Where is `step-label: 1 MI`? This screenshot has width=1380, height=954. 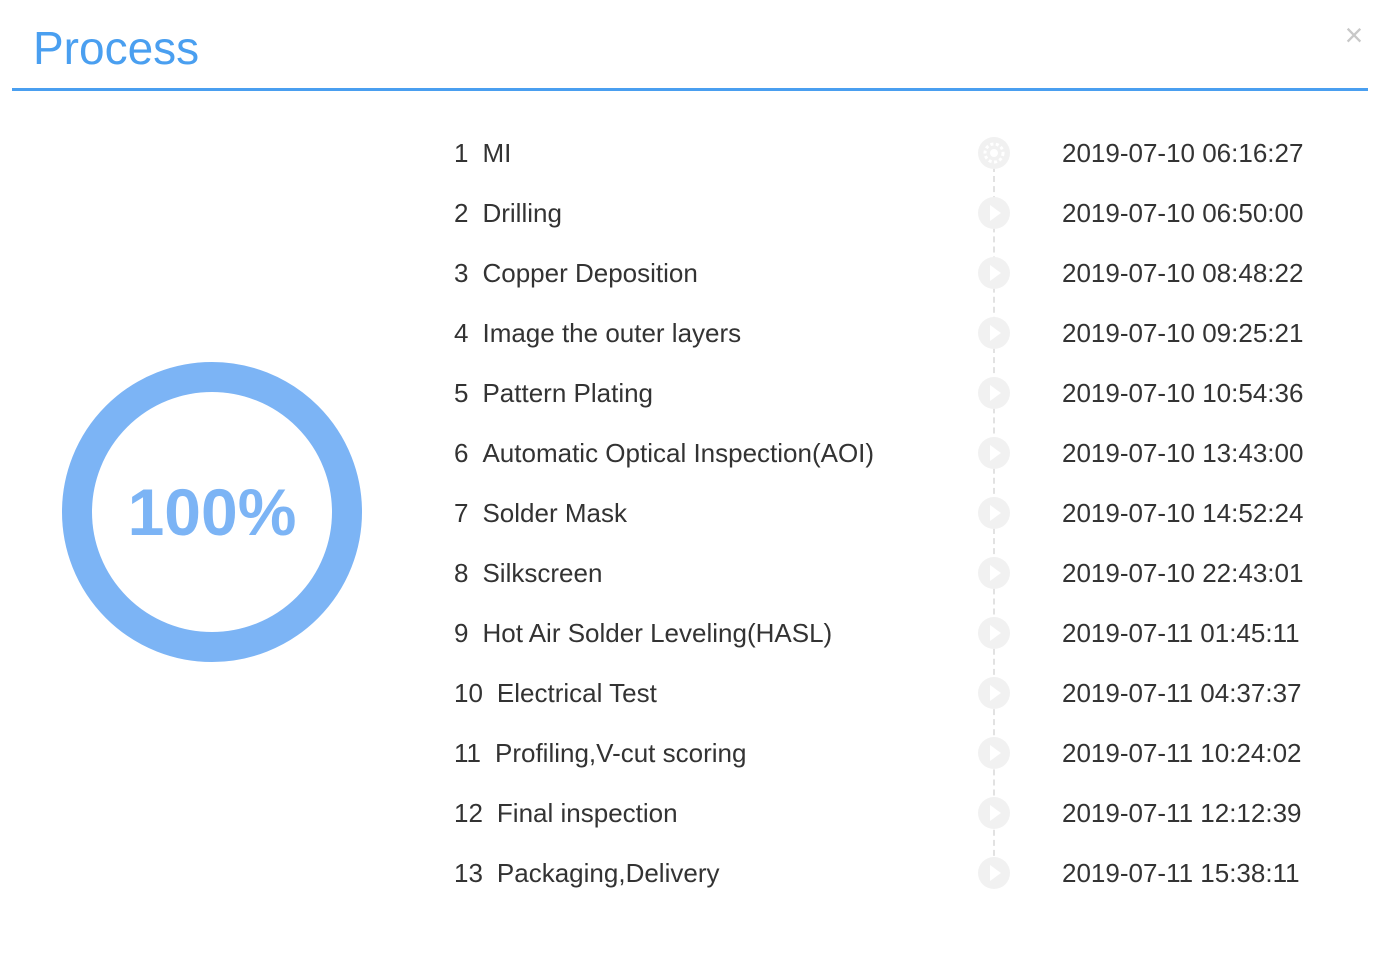 step-label: 1 MI is located at coordinates (482, 153).